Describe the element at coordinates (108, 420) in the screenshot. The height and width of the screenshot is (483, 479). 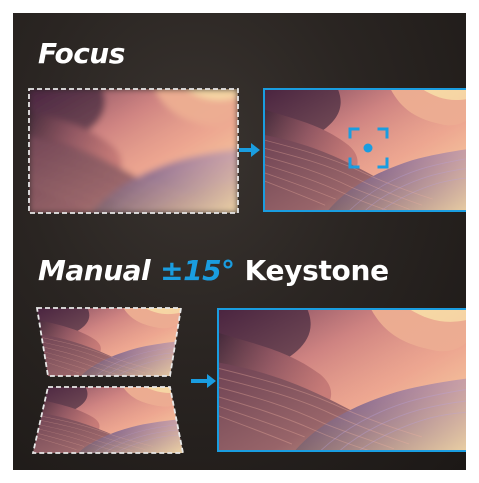
I see `keystone-distorted-bottom-image` at that location.